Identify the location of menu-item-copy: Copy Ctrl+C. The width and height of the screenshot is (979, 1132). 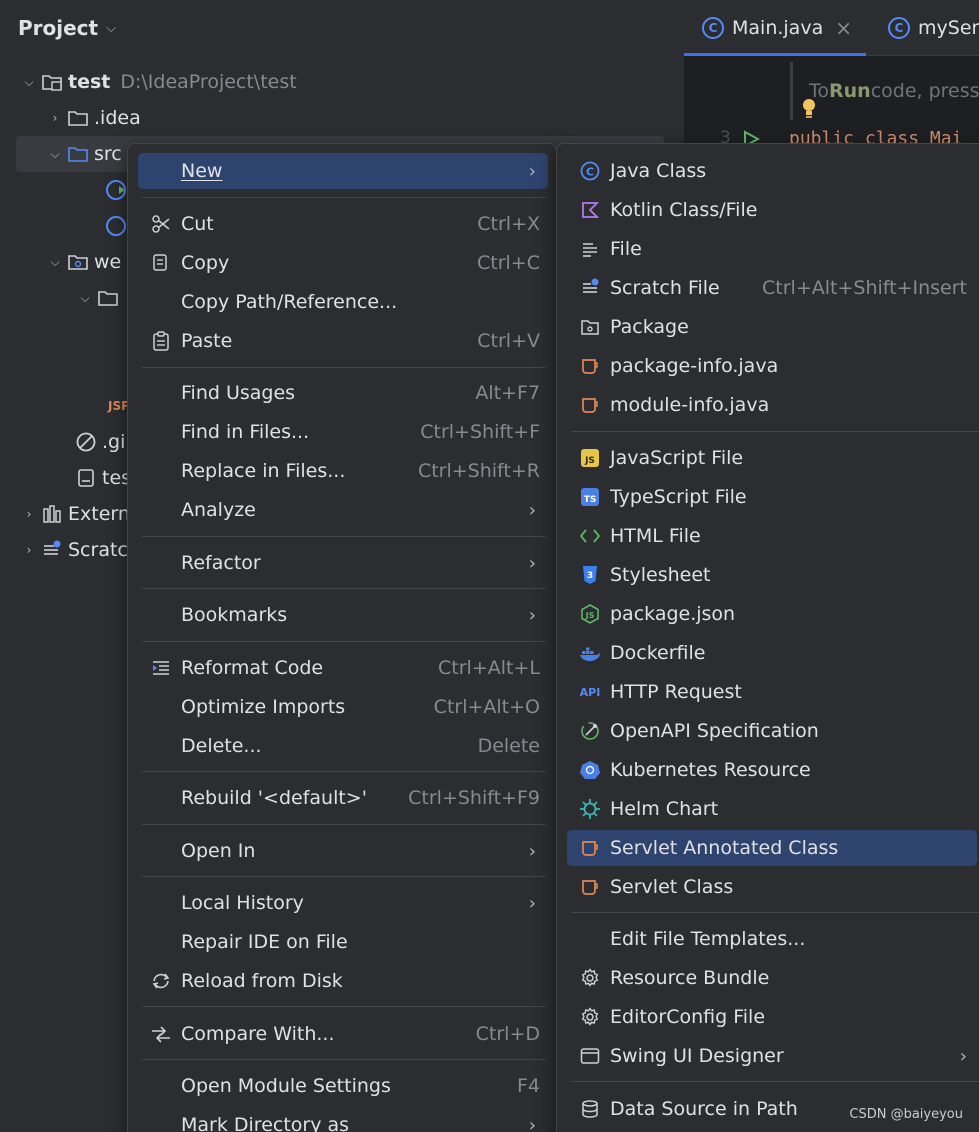
(343, 263).